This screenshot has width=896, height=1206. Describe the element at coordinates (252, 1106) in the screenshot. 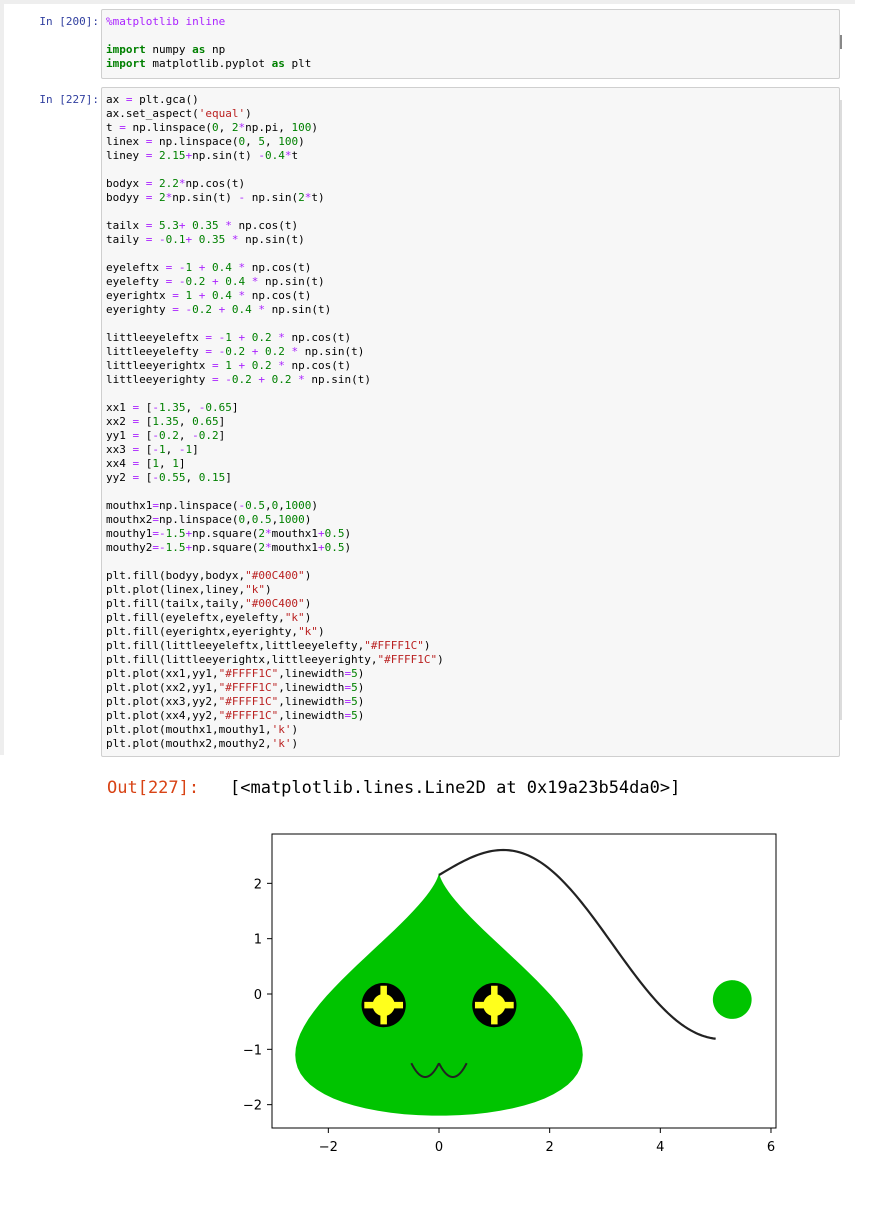

I see `y-tick-label: −2` at that location.